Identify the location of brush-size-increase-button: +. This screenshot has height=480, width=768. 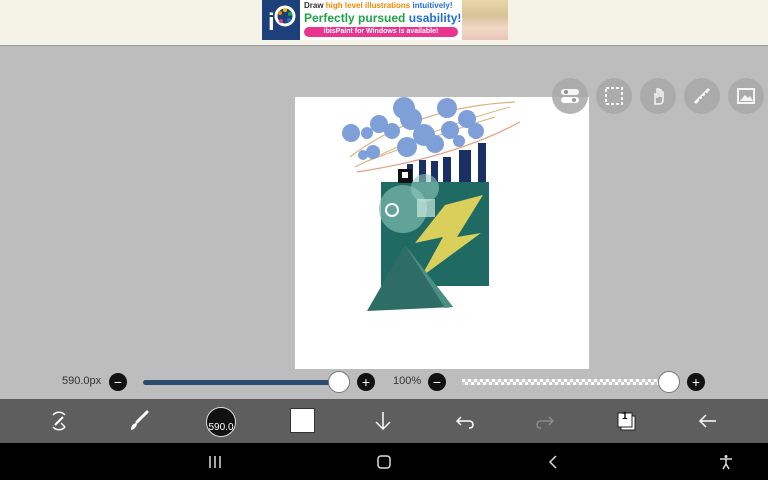
(366, 382).